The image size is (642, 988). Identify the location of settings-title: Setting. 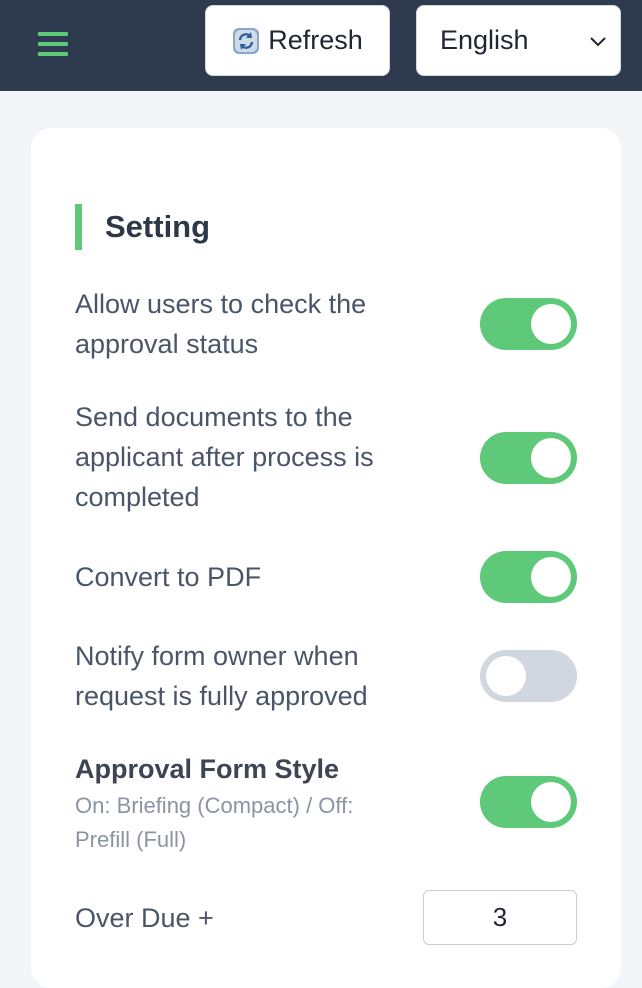
(158, 226).